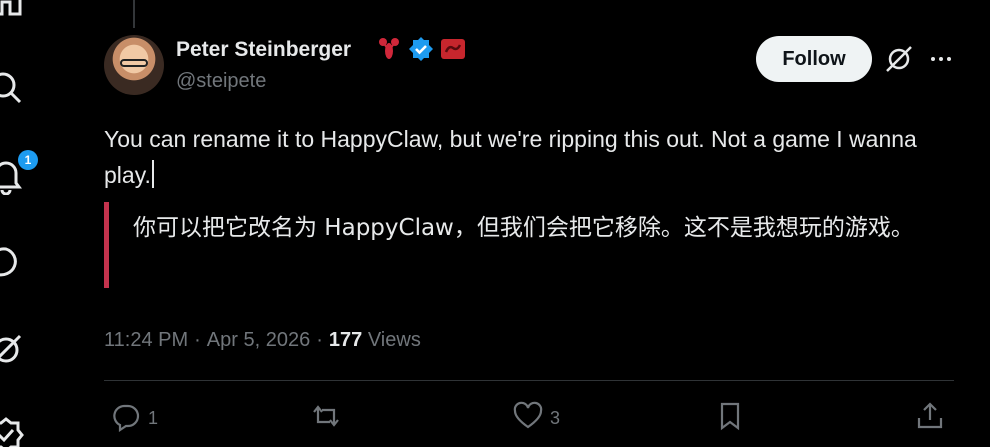  What do you see at coordinates (814, 59) in the screenshot?
I see `follow-button: Follow` at bounding box center [814, 59].